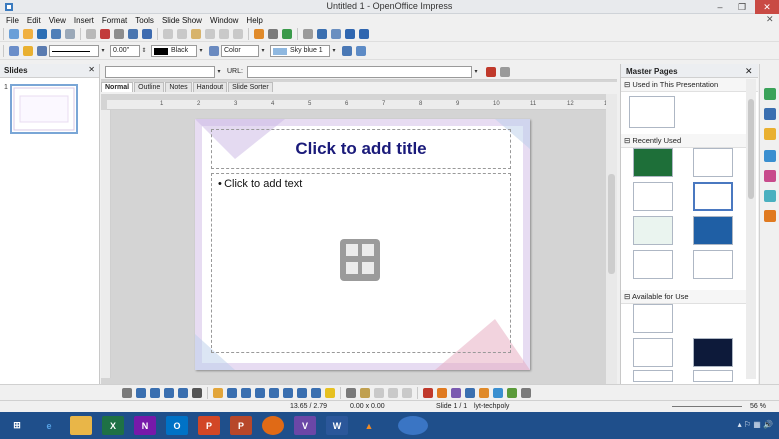 Image resolution: width=779 pixels, height=439 pixels. I want to click on curve-icon, so click(218, 392).